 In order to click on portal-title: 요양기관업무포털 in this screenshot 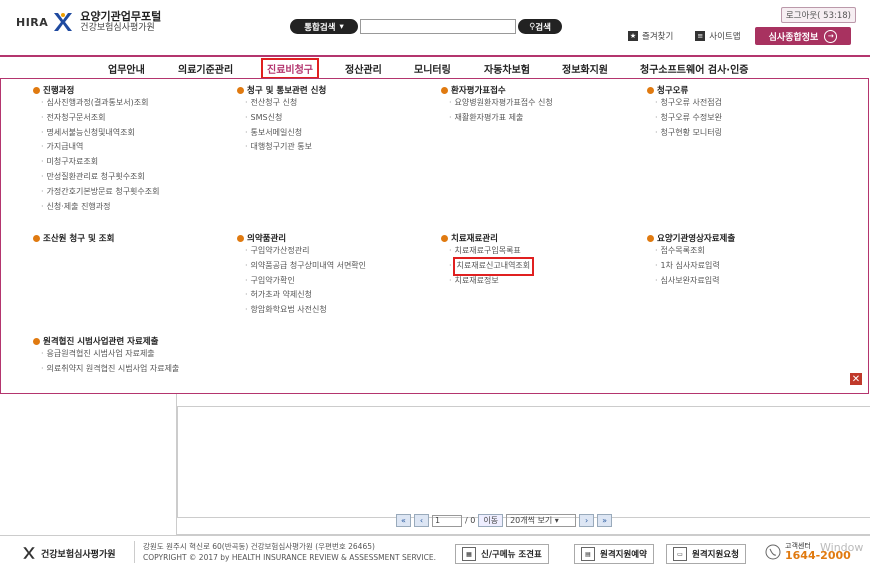, I will do `click(121, 16)`.